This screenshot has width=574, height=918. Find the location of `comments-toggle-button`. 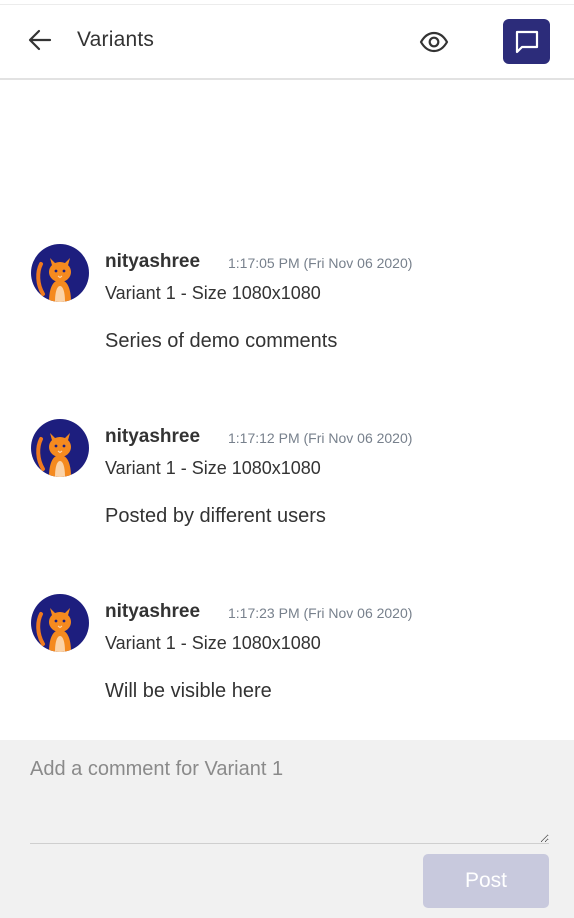

comments-toggle-button is located at coordinates (526, 41).